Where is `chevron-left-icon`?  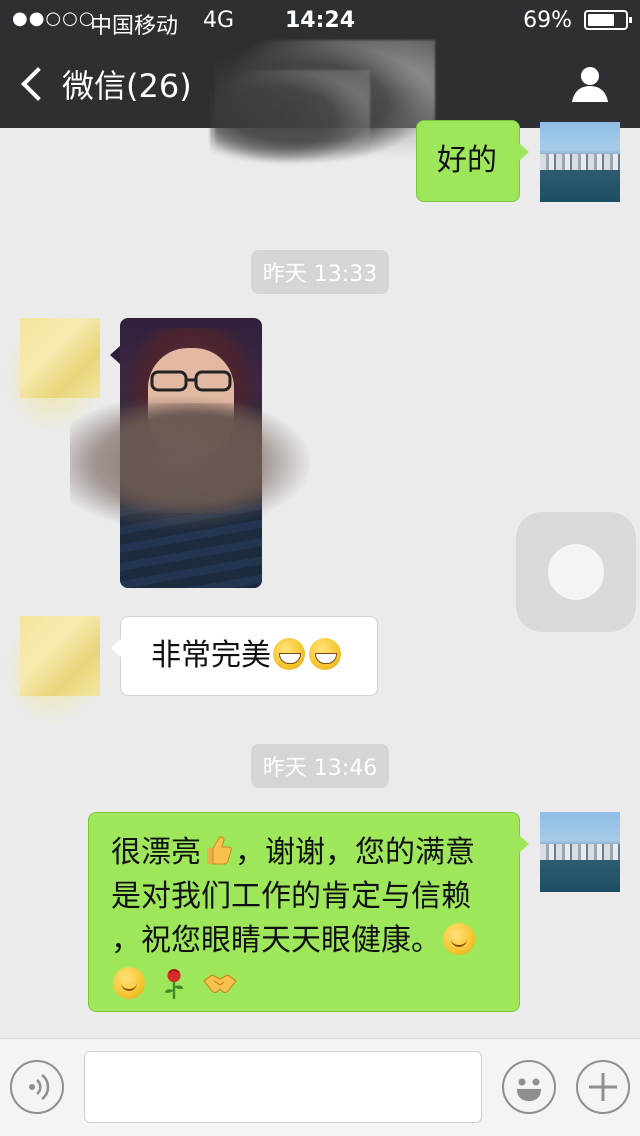 chevron-left-icon is located at coordinates (38, 84).